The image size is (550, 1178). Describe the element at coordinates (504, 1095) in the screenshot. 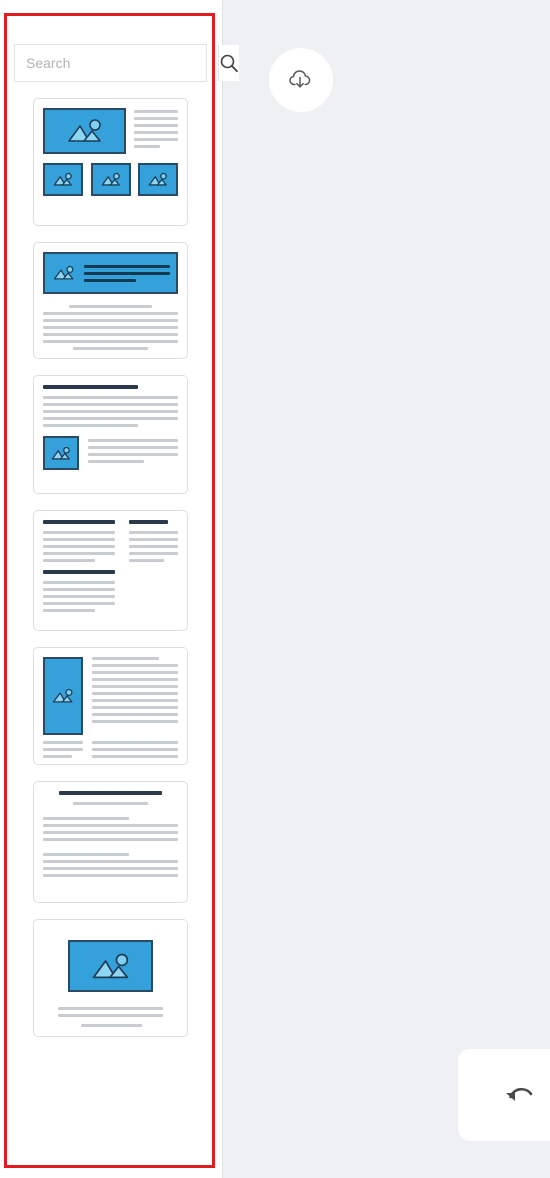

I see `undo-button` at that location.